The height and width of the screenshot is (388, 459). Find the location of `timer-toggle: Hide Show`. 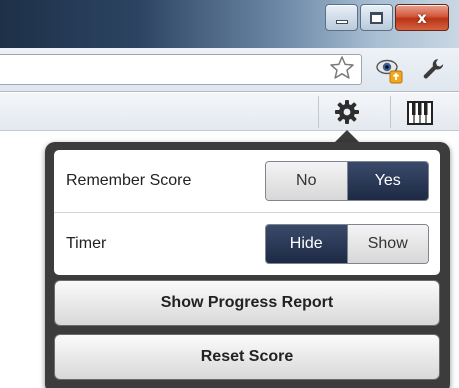

timer-toggle: Hide Show is located at coordinates (347, 243).